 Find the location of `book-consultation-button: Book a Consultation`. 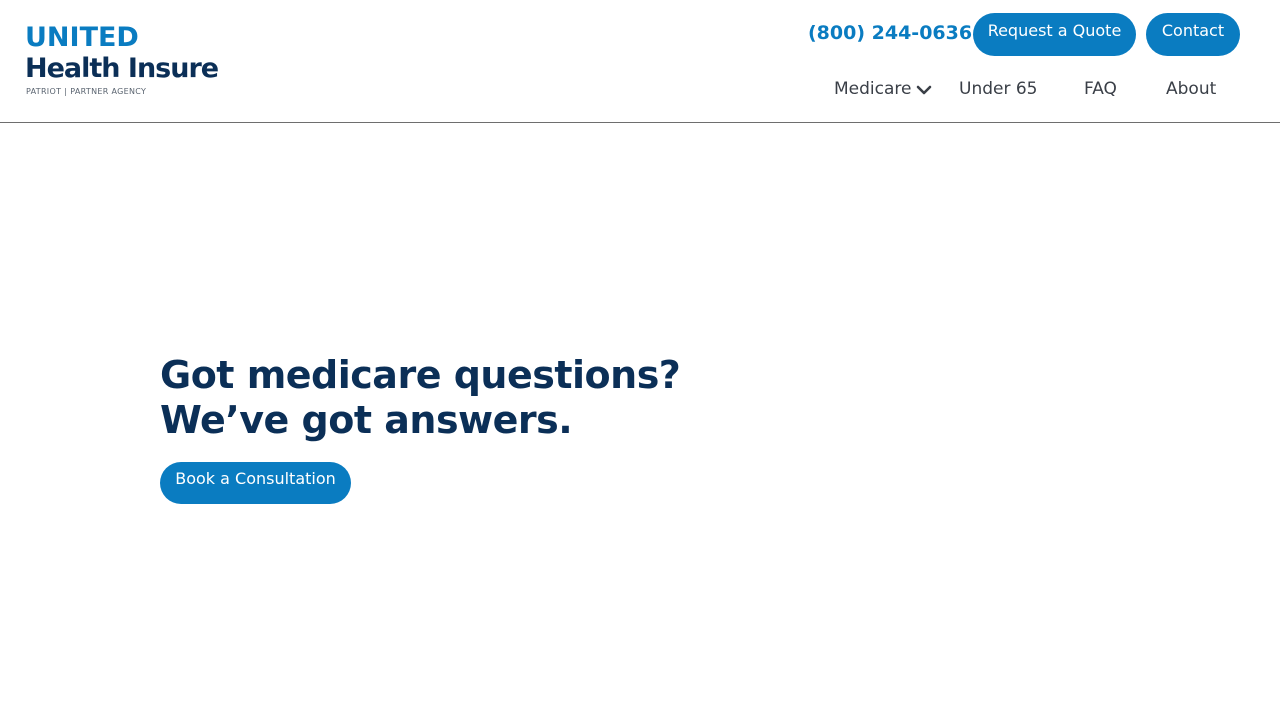

book-consultation-button: Book a Consultation is located at coordinates (255, 483).